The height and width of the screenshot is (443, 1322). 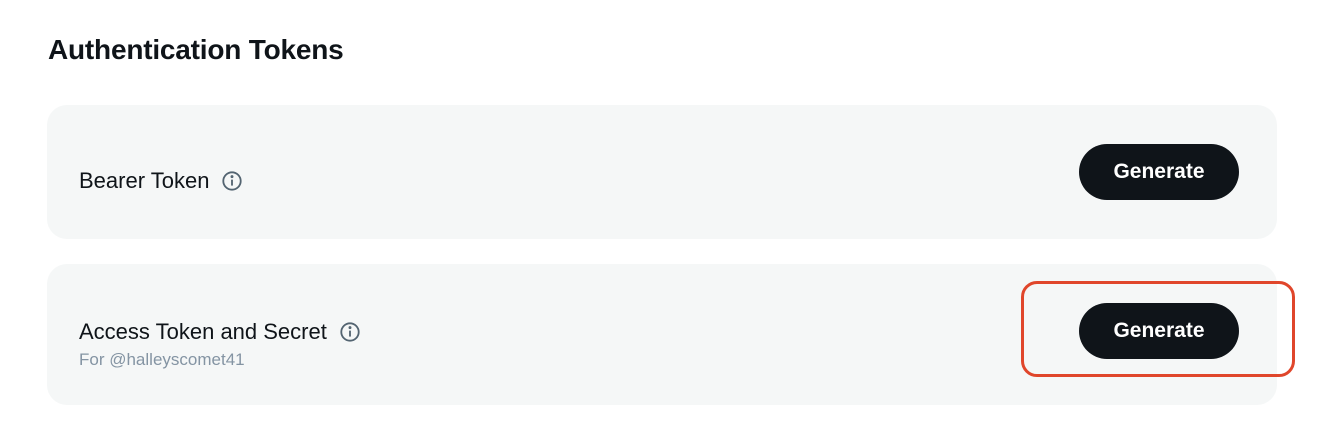 What do you see at coordinates (196, 49) in the screenshot?
I see `section-title: Authentication Tokens` at bounding box center [196, 49].